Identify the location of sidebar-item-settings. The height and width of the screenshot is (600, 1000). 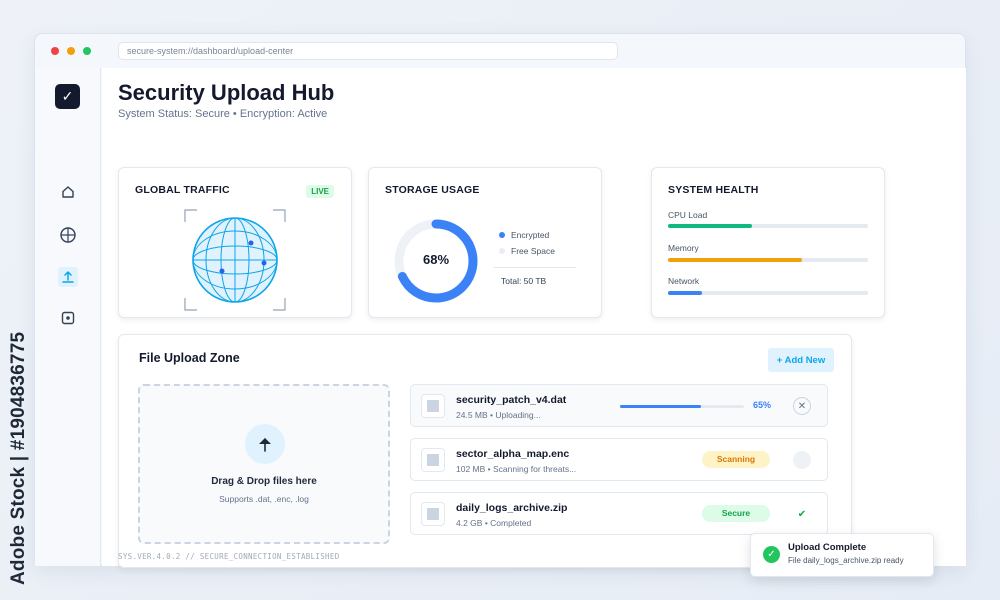
(68, 318).